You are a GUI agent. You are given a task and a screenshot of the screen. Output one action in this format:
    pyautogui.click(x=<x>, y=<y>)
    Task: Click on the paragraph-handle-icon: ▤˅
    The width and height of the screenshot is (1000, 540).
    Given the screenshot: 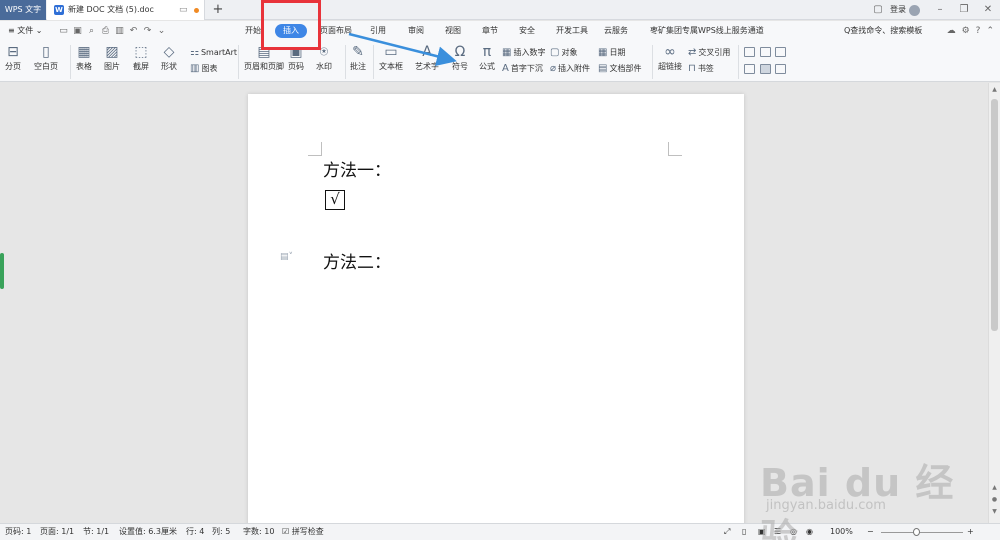 What is the action you would take?
    pyautogui.click(x=286, y=257)
    